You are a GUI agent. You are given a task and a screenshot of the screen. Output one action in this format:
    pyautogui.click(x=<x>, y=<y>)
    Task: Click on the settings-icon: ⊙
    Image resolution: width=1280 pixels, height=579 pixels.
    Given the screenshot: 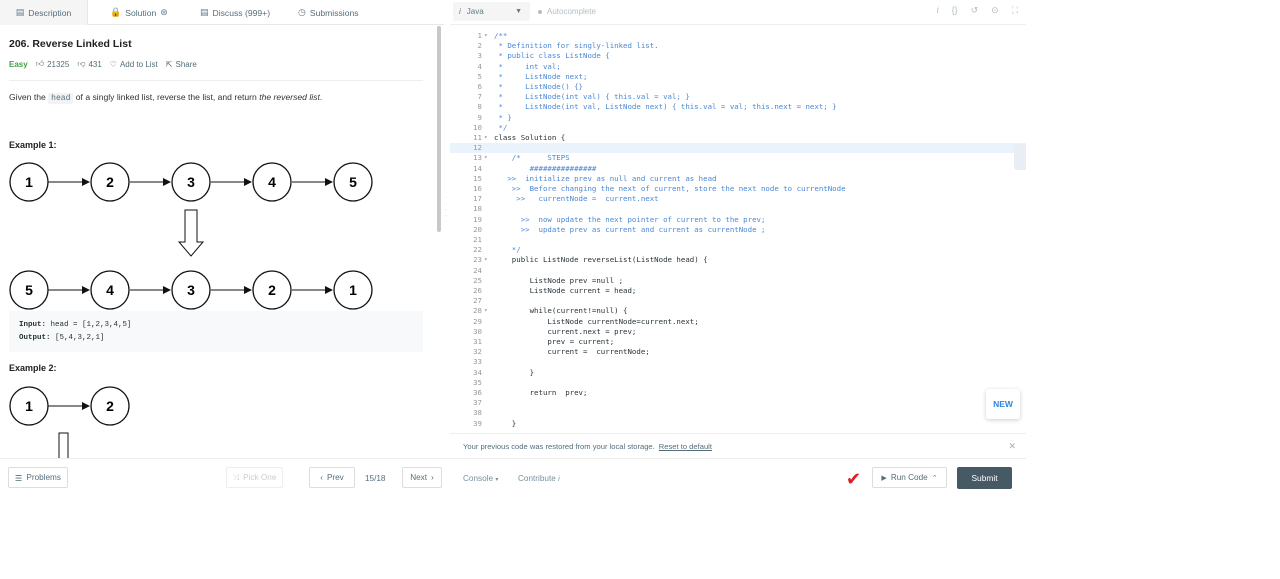 What is the action you would take?
    pyautogui.click(x=995, y=10)
    